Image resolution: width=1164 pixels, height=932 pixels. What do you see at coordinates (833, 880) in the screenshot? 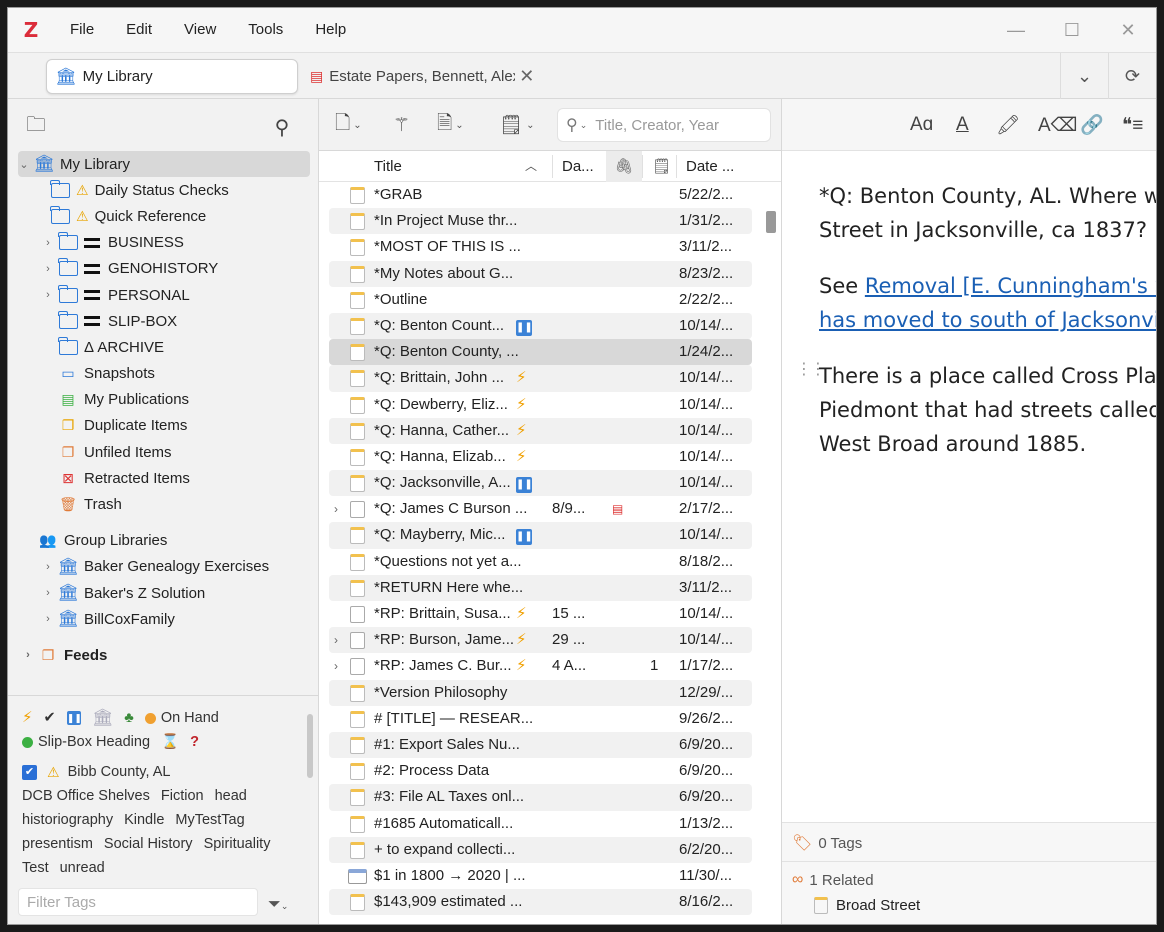
I see `related-row: ∞ 1 Related` at bounding box center [833, 880].